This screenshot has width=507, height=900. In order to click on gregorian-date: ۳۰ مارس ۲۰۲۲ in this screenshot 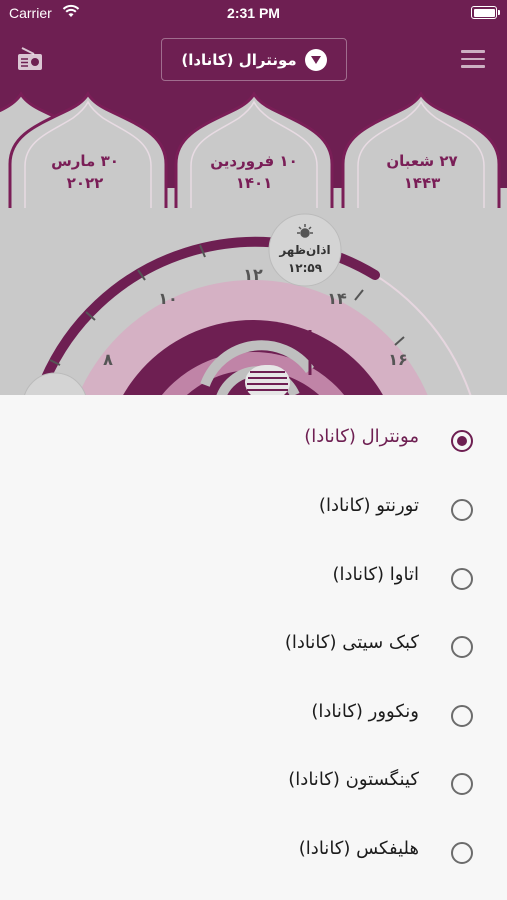, I will do `click(85, 172)`.